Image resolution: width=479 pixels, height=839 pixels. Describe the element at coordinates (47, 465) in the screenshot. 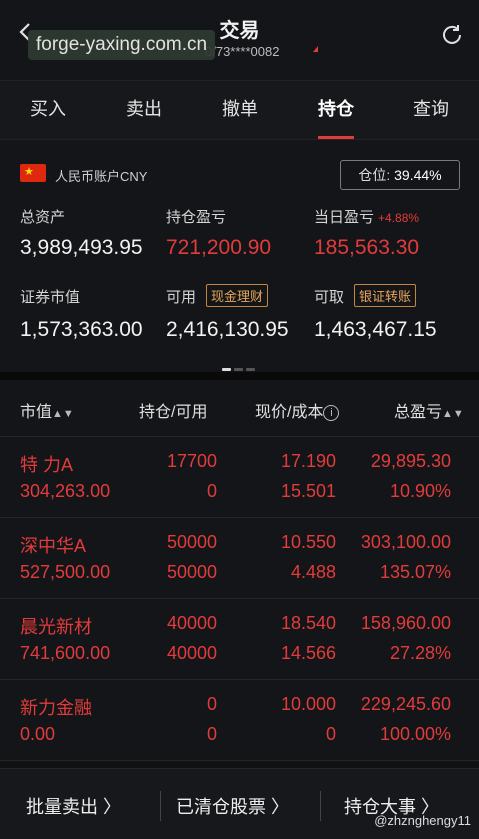

I see `stock-name: 特 力A` at that location.